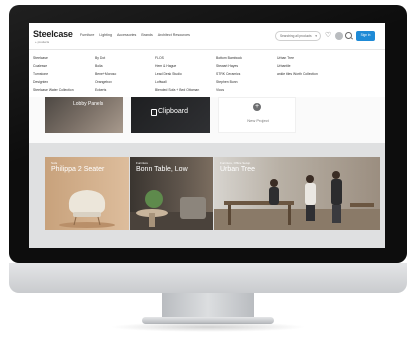  What do you see at coordinates (177, 90) in the screenshot?
I see `menu-item: Blended Sofa + Bed Ottoman` at bounding box center [177, 90].